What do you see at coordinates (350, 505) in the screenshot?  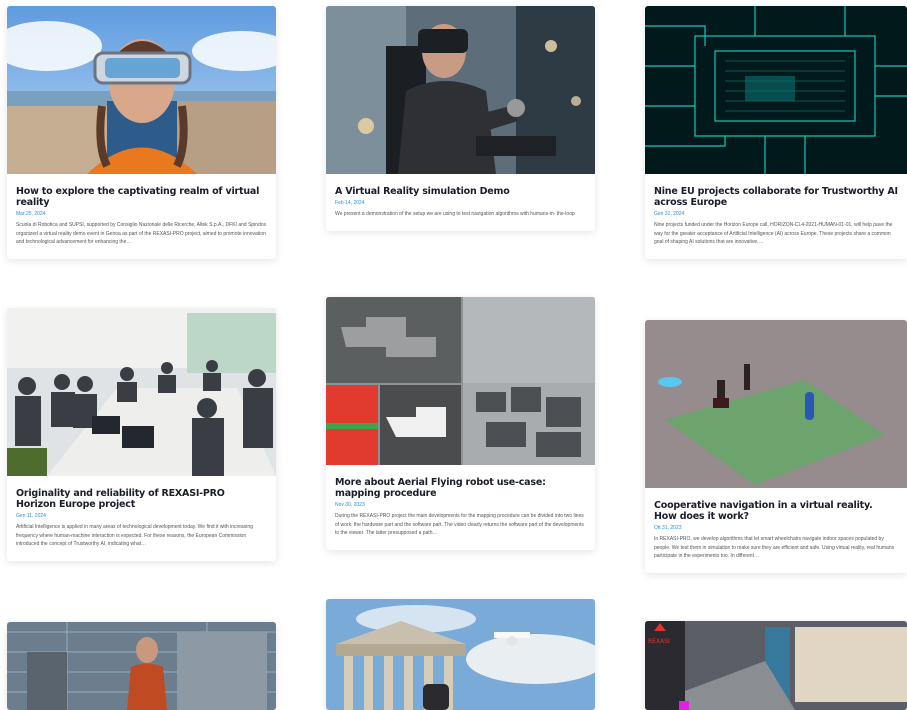 I see `post-date: Nov 30, 2023` at bounding box center [350, 505].